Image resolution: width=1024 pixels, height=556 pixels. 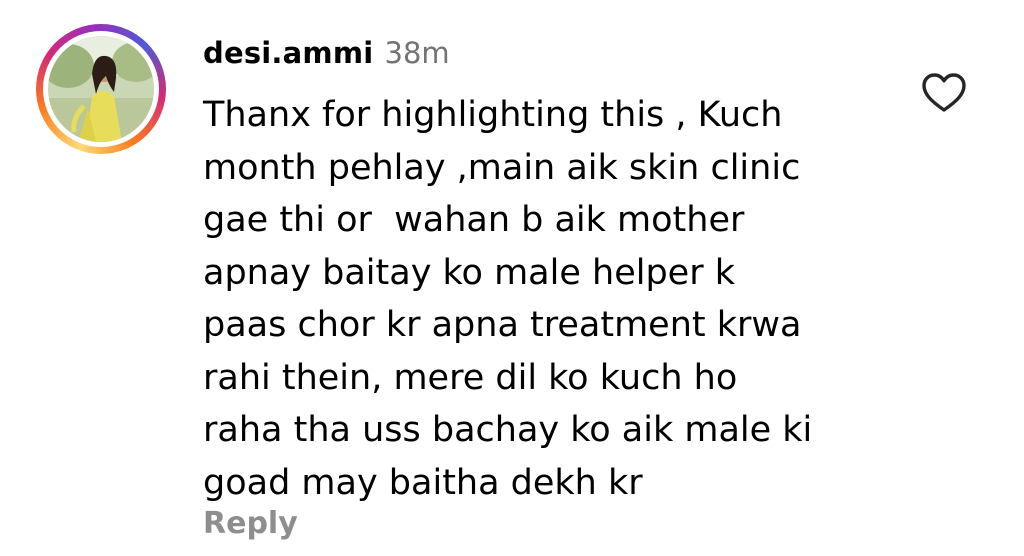 I want to click on comment-line: month pehlay ,main aik skin clinic, so click(x=502, y=167).